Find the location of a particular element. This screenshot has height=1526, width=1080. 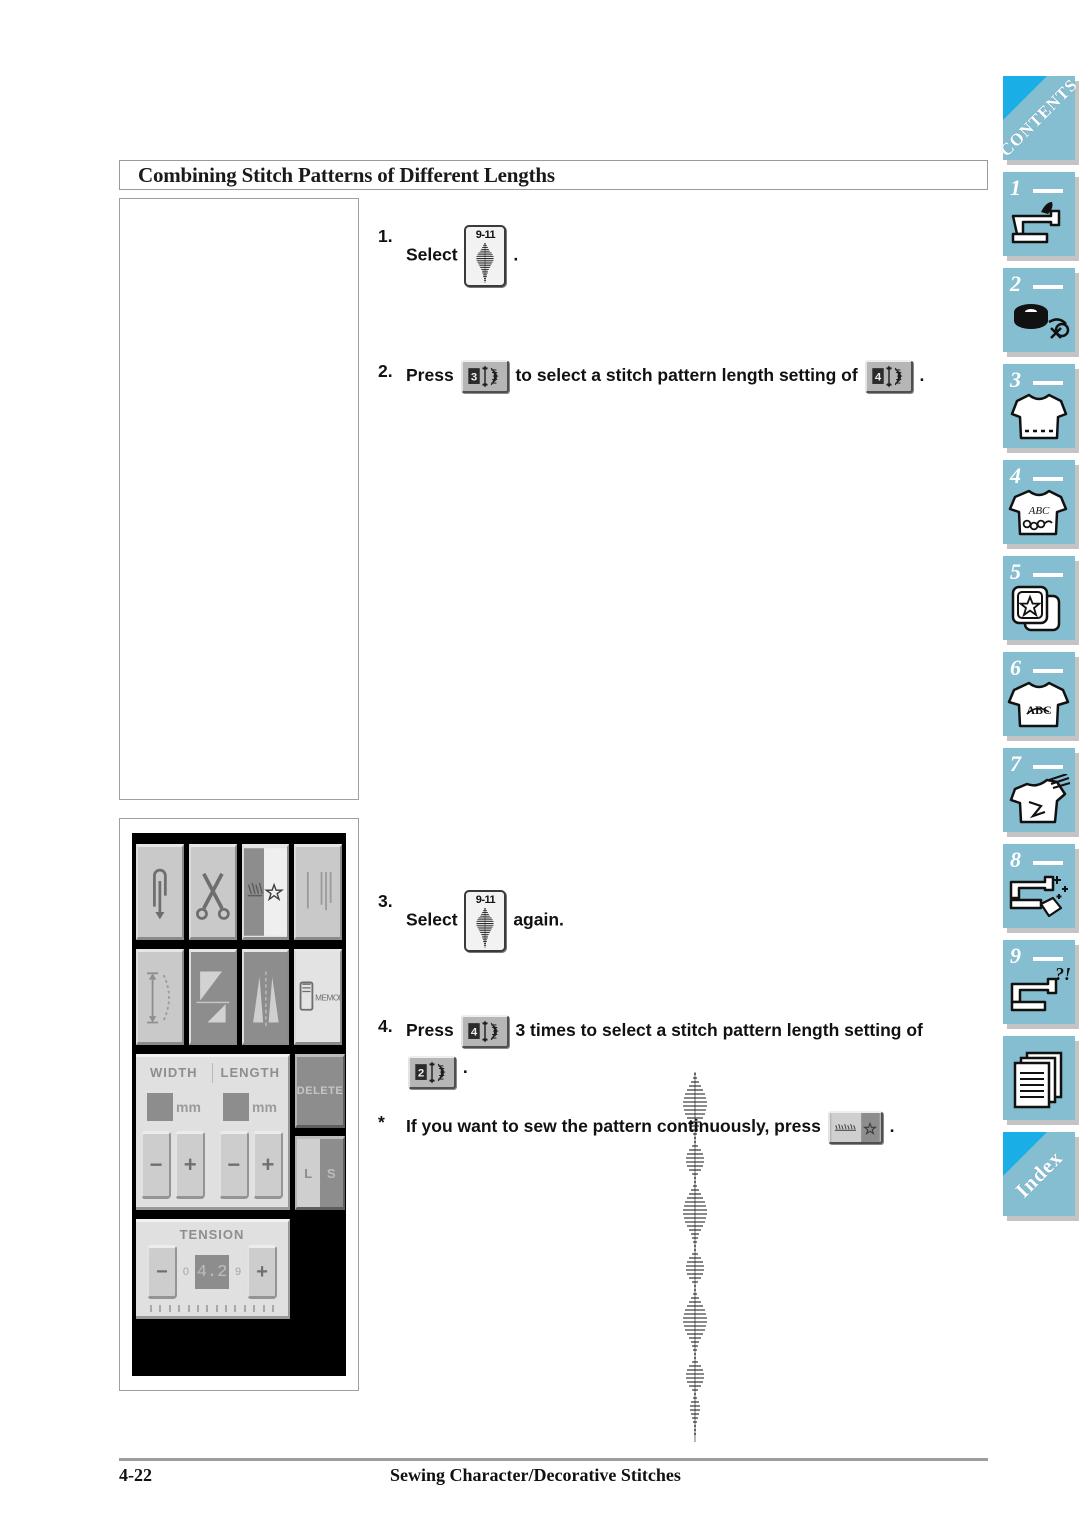

sidebar-item-8: 8 is located at coordinates (1039, 886).